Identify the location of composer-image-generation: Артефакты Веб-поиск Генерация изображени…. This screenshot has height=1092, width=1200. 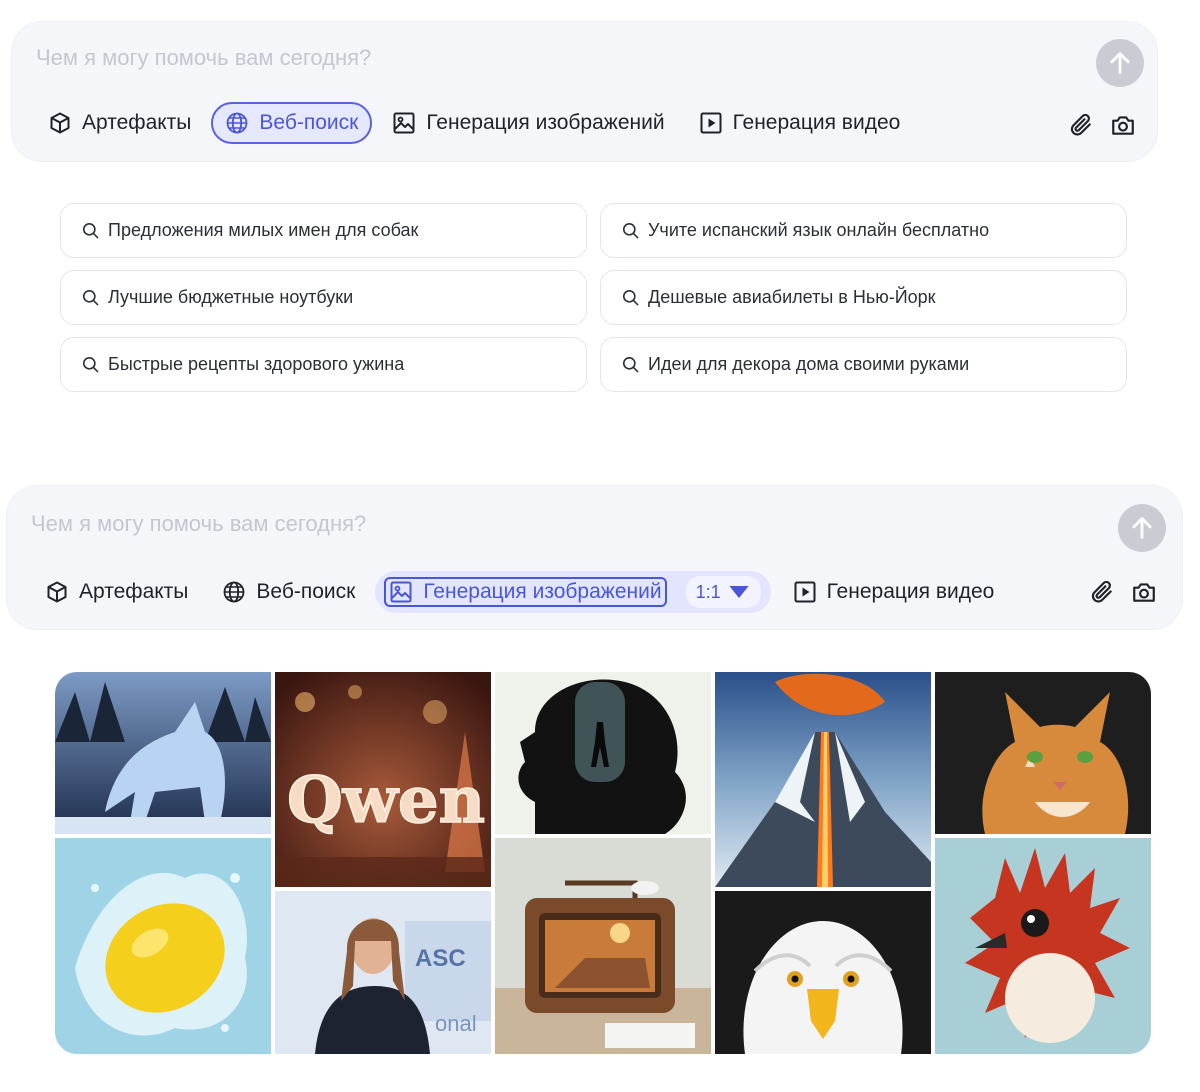
(594, 557).